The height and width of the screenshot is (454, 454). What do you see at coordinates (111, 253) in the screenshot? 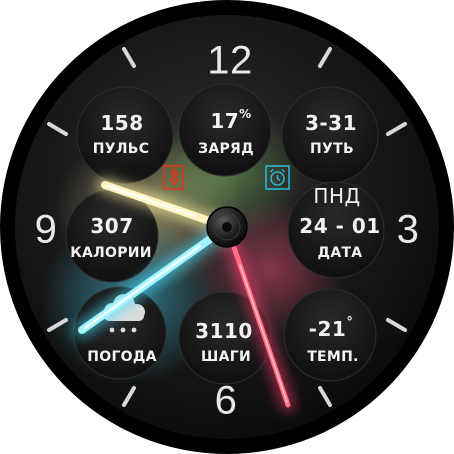
I see `calories-label: КАЛОРИИ` at bounding box center [111, 253].